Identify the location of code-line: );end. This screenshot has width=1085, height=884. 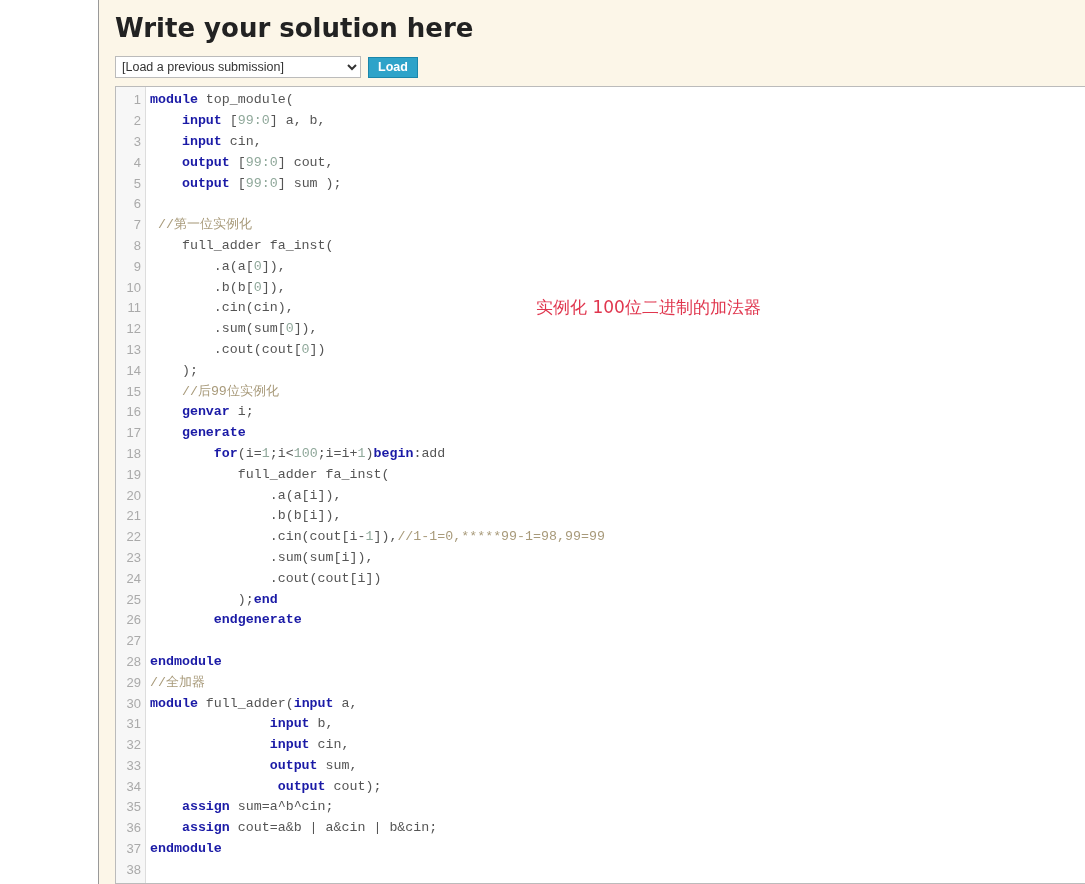
(257, 599).